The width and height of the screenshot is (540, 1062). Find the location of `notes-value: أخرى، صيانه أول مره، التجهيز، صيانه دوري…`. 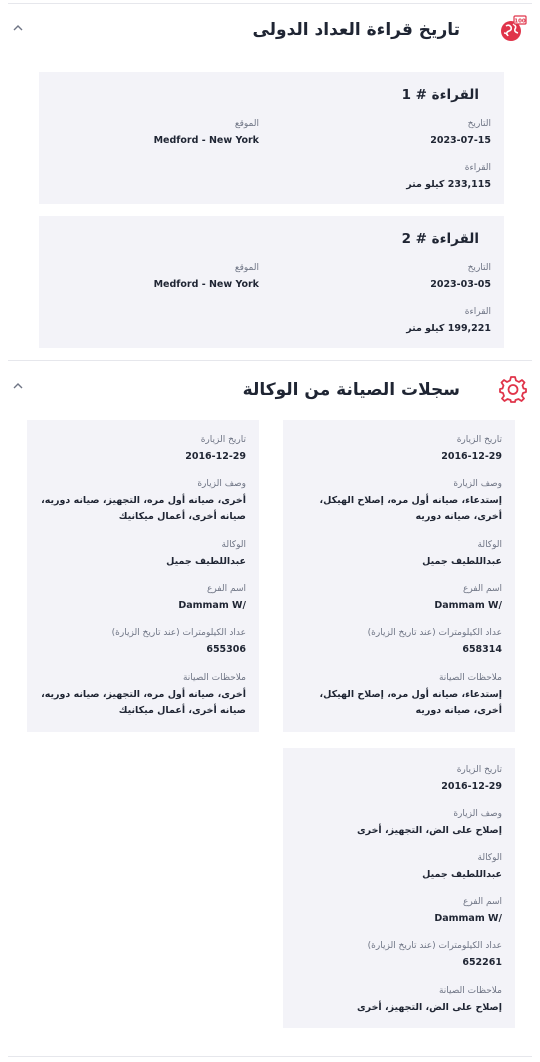

notes-value: أخرى، صيانه أول مره، التجهيز، صيانه دوري… is located at coordinates (143, 702).